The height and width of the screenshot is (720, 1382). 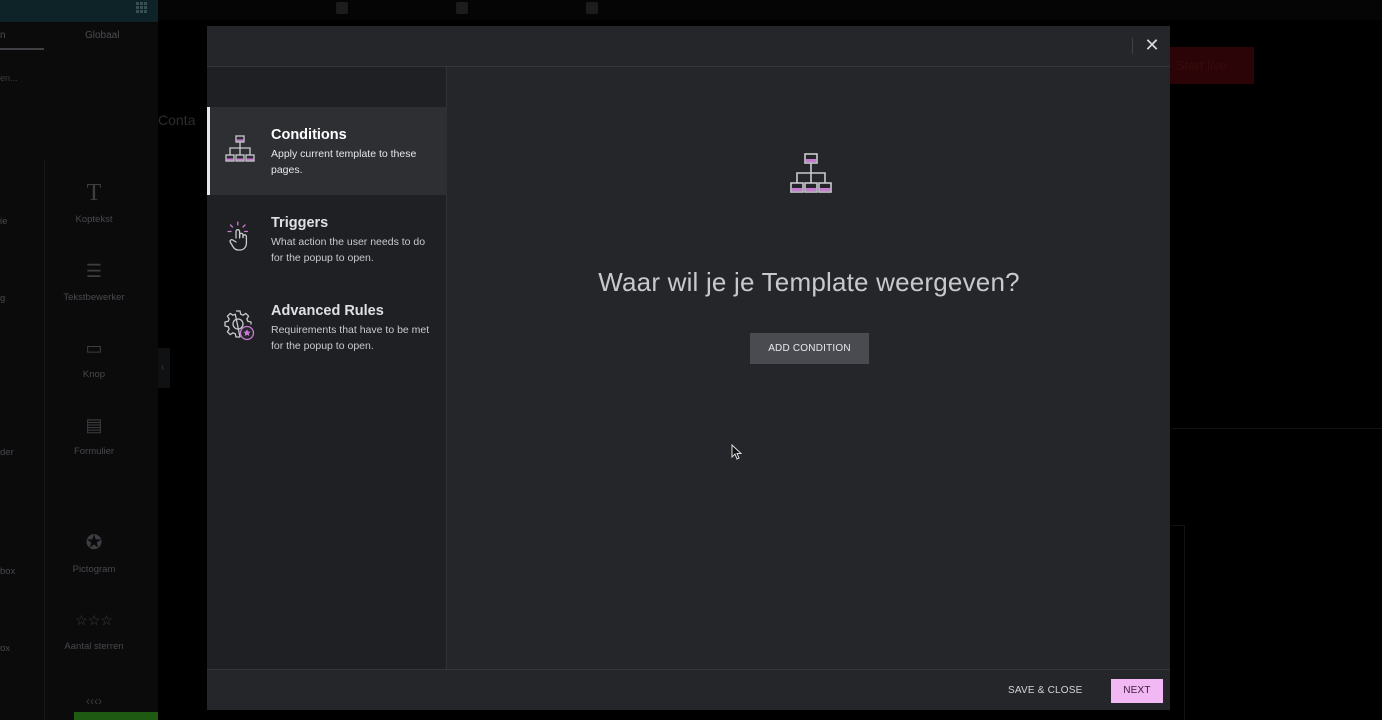 What do you see at coordinates (239, 325) in the screenshot?
I see `gear-star-icon` at bounding box center [239, 325].